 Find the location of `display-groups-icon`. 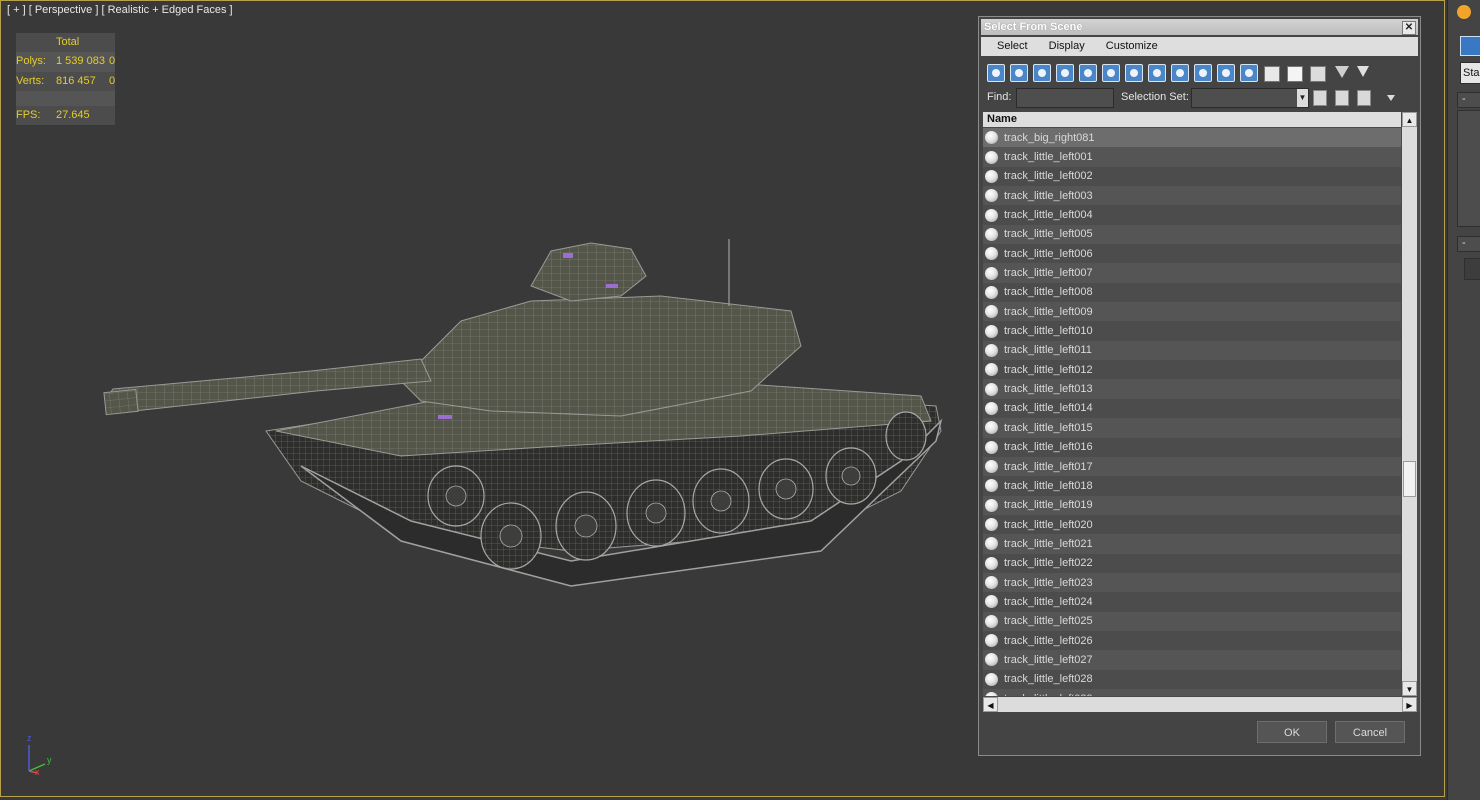

display-groups-icon is located at coordinates (1134, 73).